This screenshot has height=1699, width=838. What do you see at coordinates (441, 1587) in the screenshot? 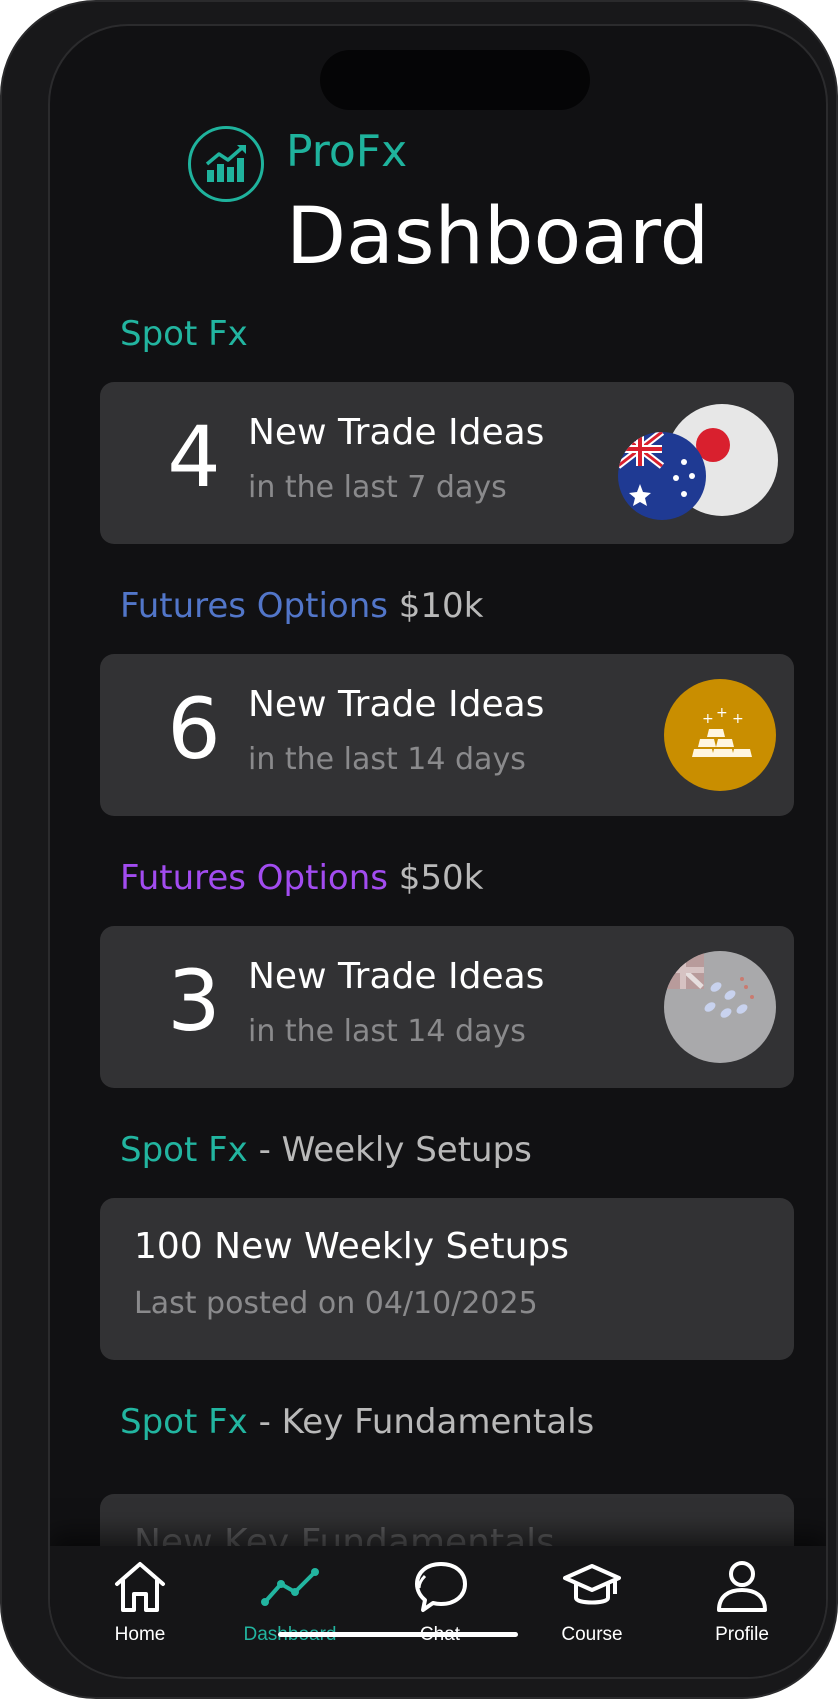
I see `chat-bubbles-icon` at bounding box center [441, 1587].